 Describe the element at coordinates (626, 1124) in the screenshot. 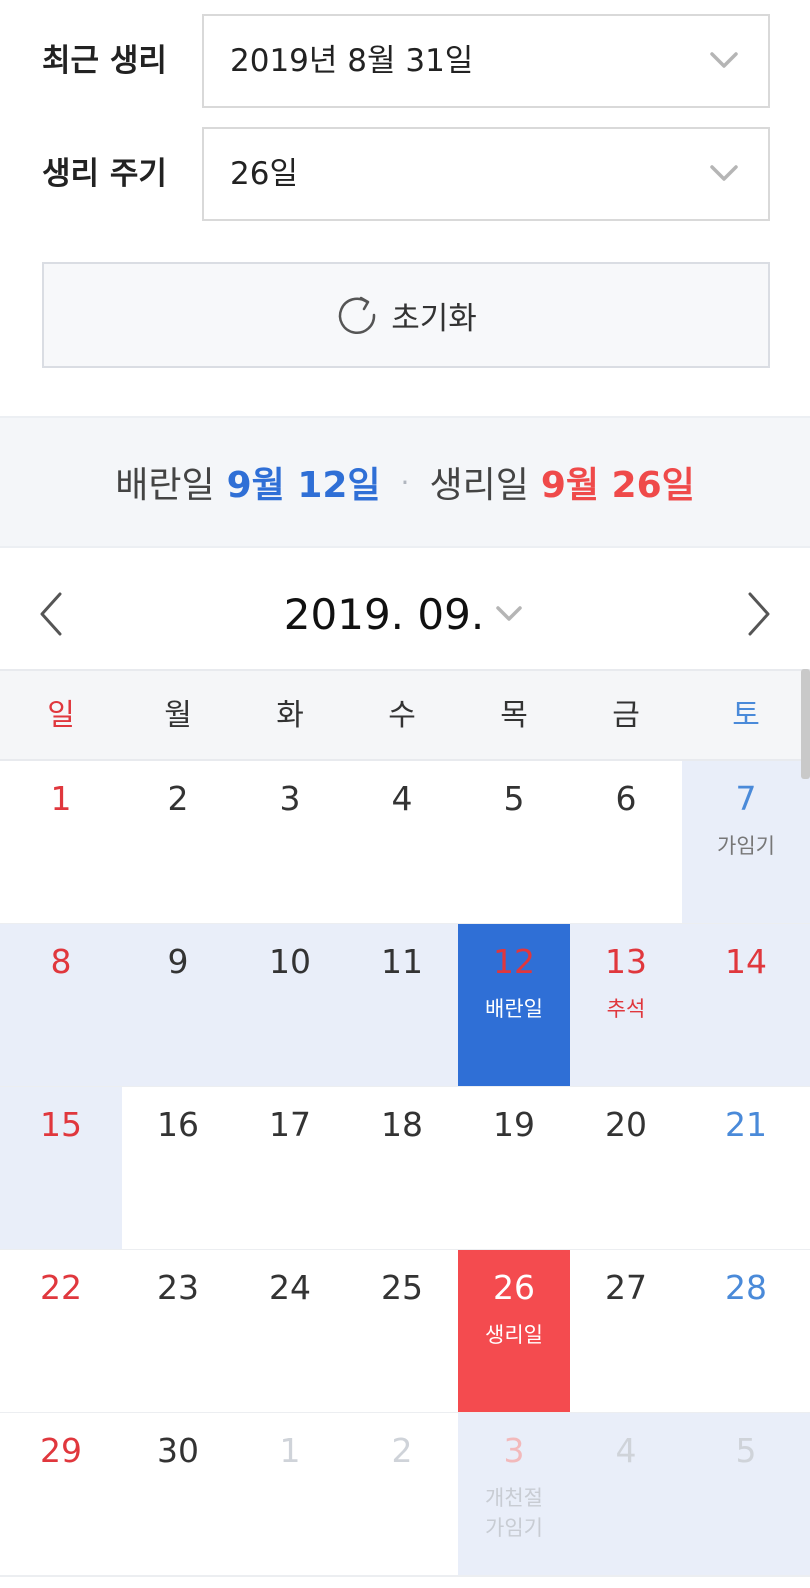

I see `day-number: 20` at that location.